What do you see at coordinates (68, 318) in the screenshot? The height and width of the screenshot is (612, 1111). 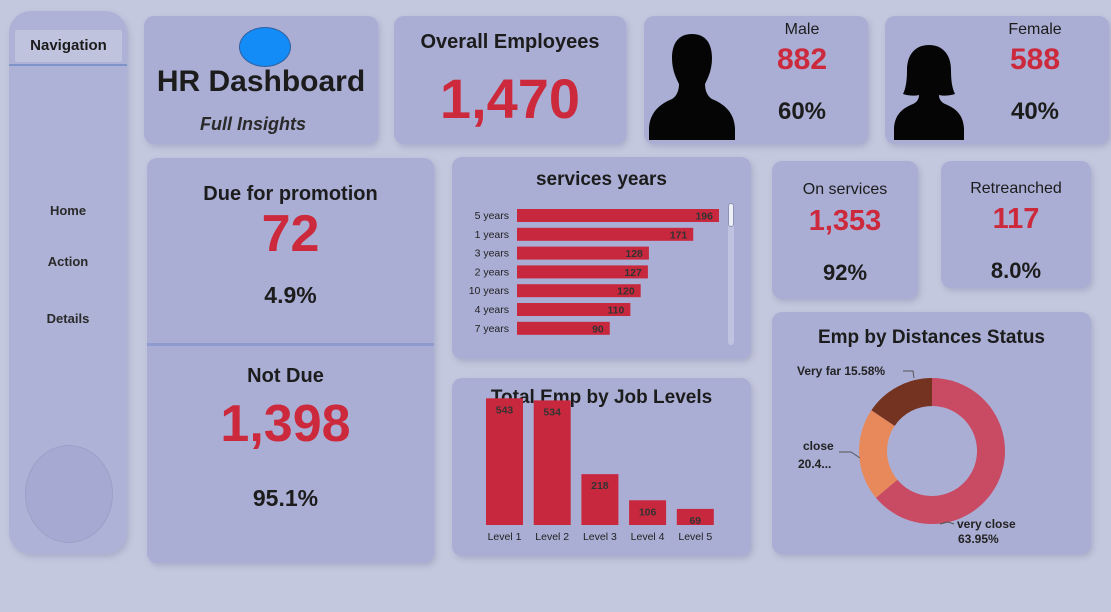 I see `nav-item-details: Details` at bounding box center [68, 318].